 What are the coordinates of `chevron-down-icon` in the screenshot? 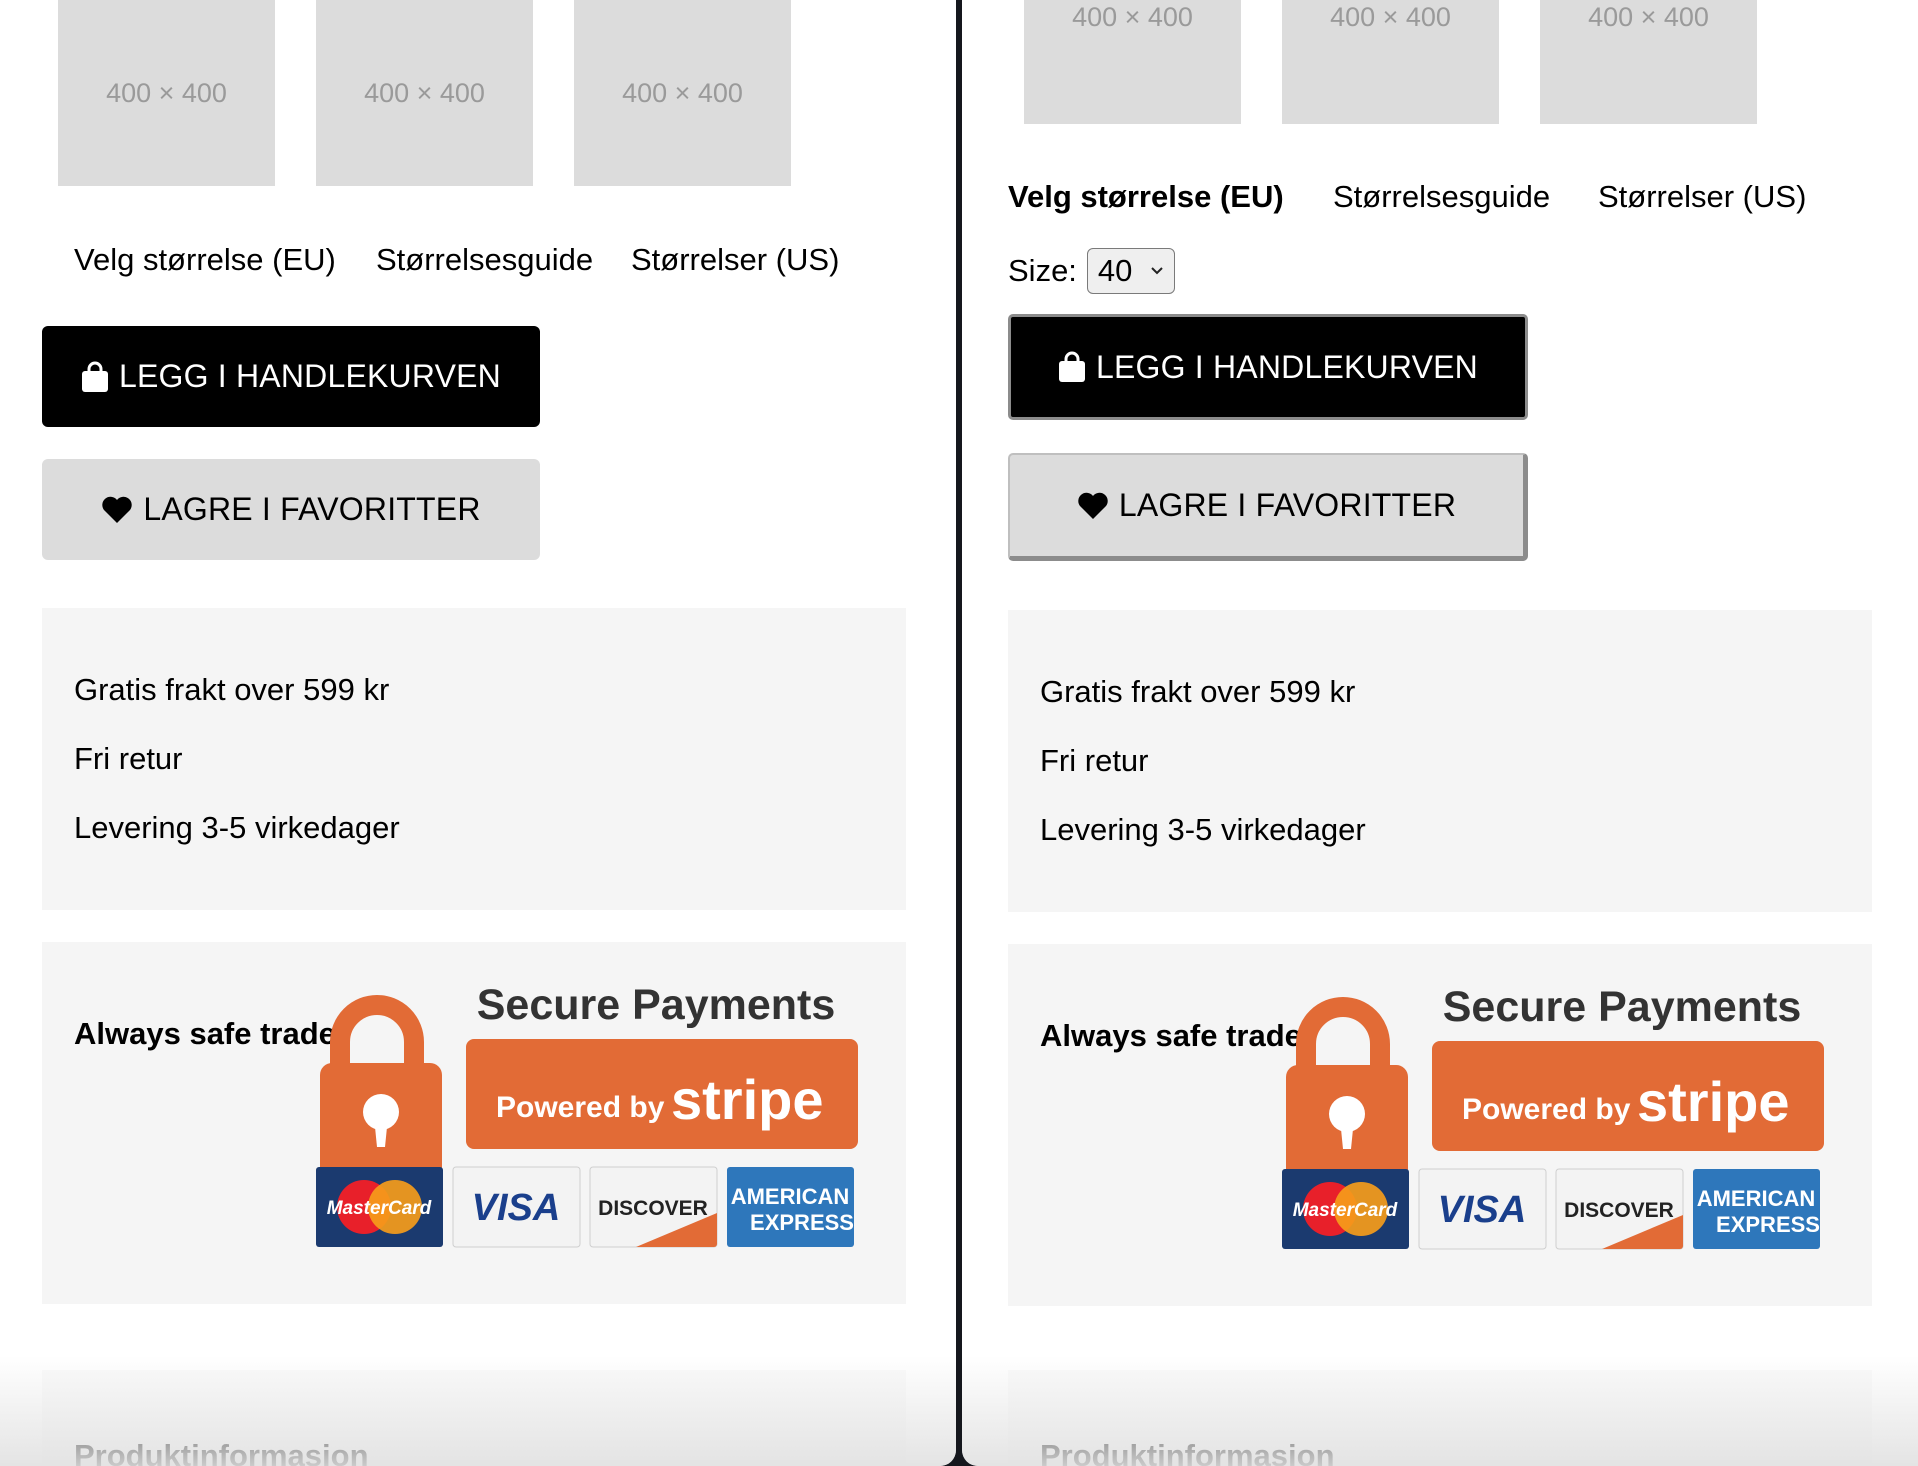 It's located at (1157, 271).